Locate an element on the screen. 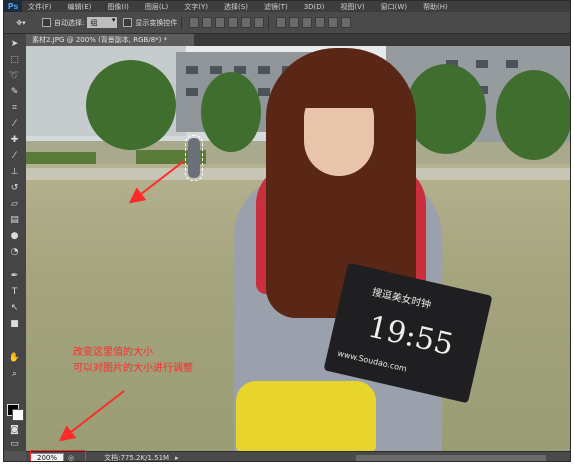 The width and height of the screenshot is (574, 464). menu-filter: 滤镜(T) is located at coordinates (276, 7).